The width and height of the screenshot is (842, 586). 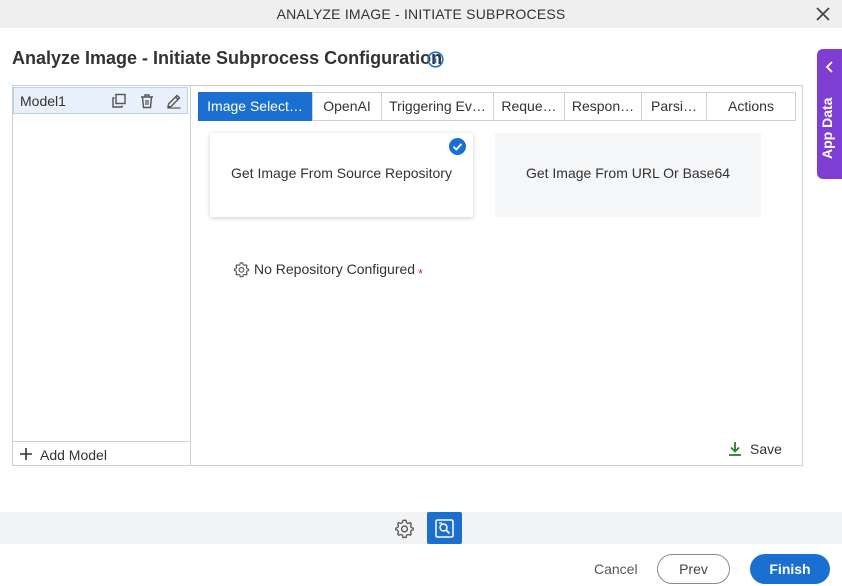 I want to click on chevron-left-icon, so click(x=829, y=67).